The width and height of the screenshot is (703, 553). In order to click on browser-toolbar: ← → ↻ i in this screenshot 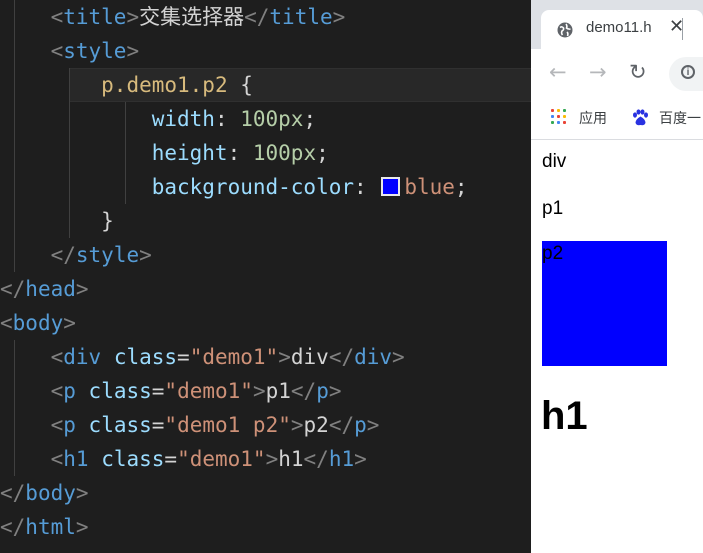, I will do `click(617, 74)`.